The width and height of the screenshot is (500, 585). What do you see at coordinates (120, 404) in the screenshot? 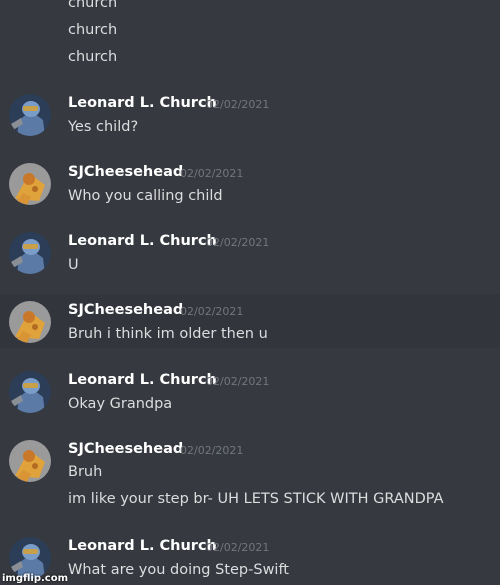
I see `message-text: Okay Grandpa` at bounding box center [120, 404].